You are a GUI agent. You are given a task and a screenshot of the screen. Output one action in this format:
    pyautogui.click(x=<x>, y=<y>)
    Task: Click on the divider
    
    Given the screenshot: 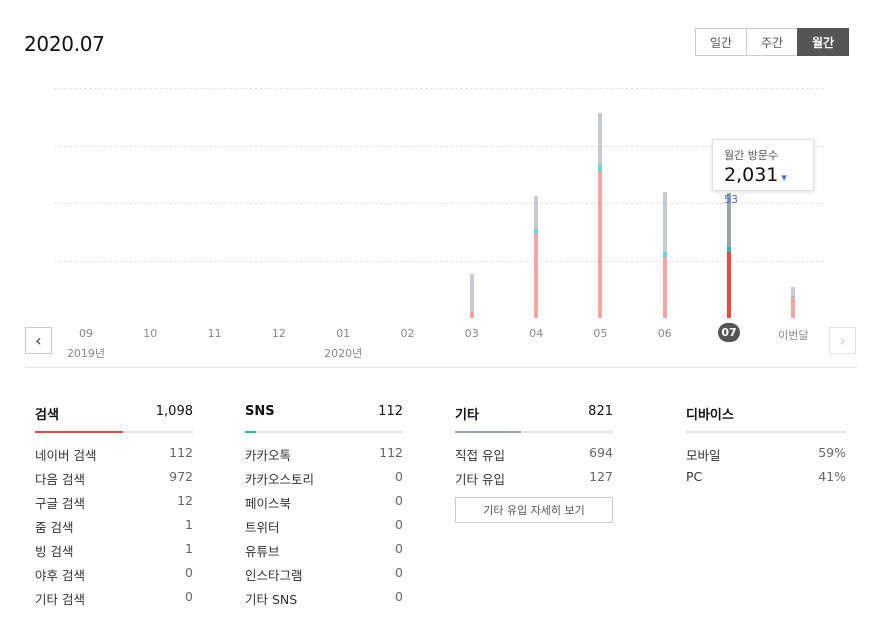 What is the action you would take?
    pyautogui.click(x=441, y=367)
    